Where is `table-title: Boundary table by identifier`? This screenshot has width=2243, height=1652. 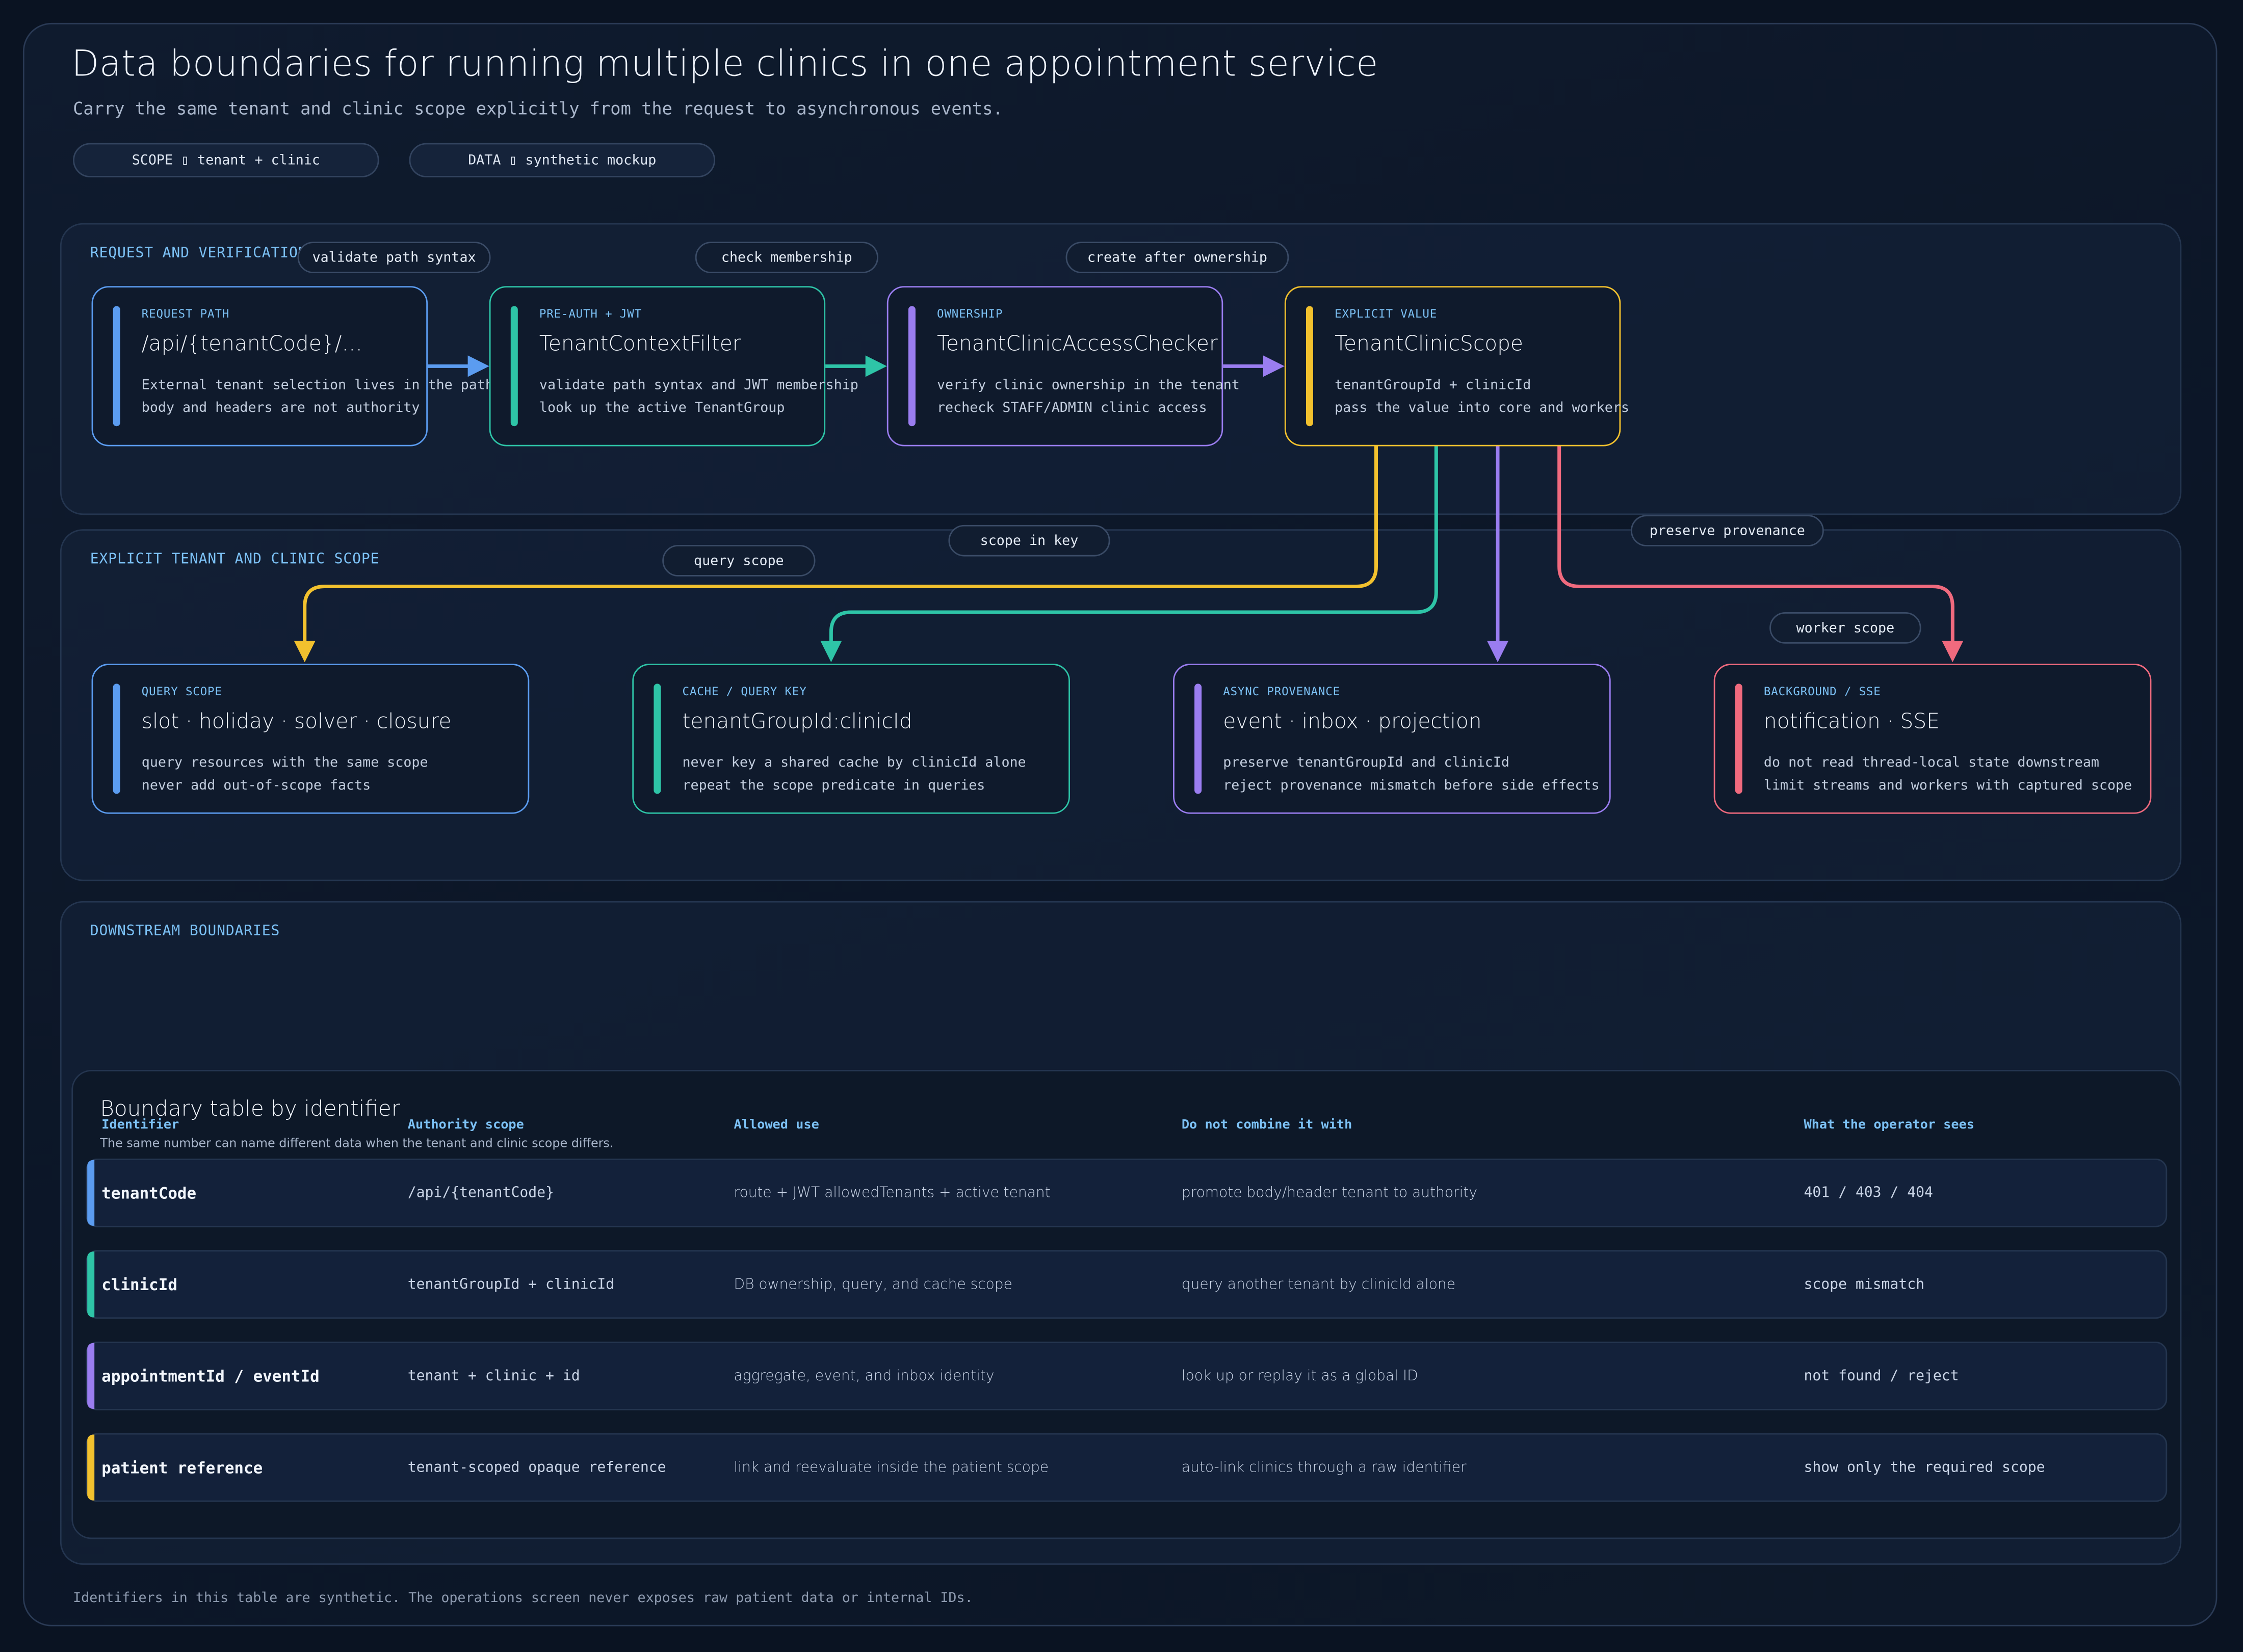 table-title: Boundary table by identifier is located at coordinates (250, 1108).